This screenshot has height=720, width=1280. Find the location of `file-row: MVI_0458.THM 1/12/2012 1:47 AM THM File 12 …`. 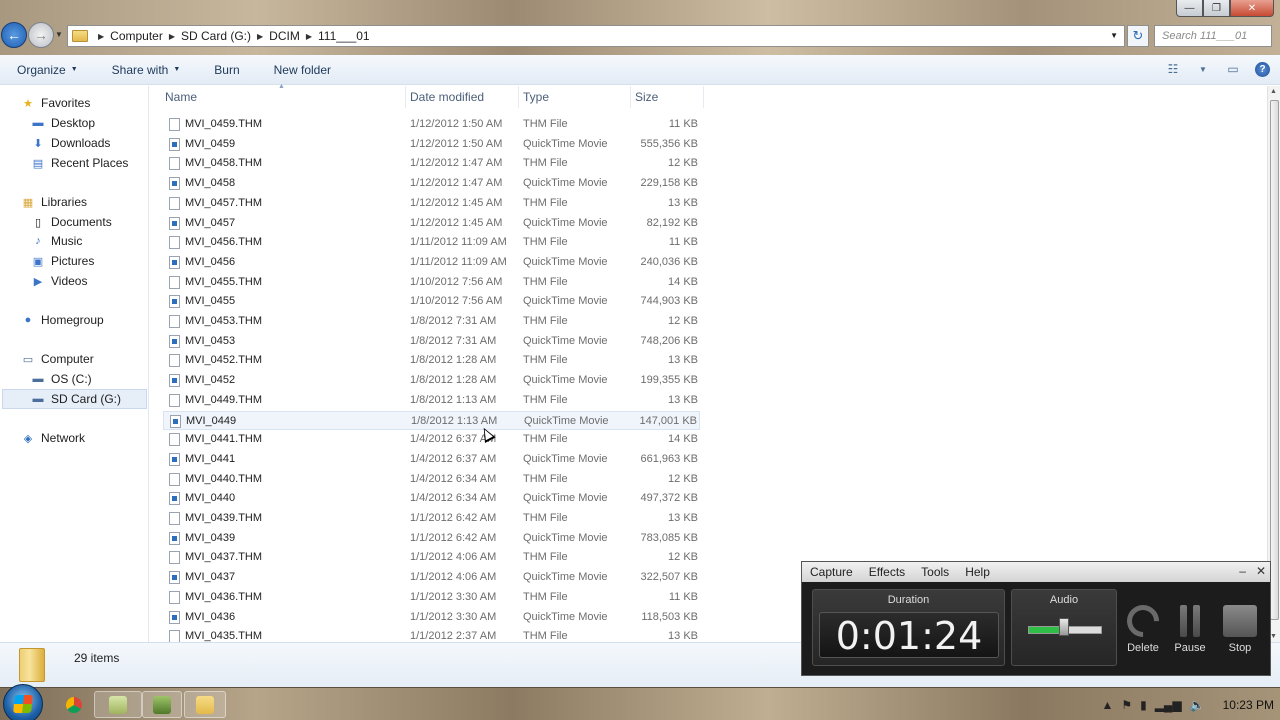

file-row: MVI_0458.THM 1/12/2012 1:47 AM THM File 12 … is located at coordinates (431, 163).